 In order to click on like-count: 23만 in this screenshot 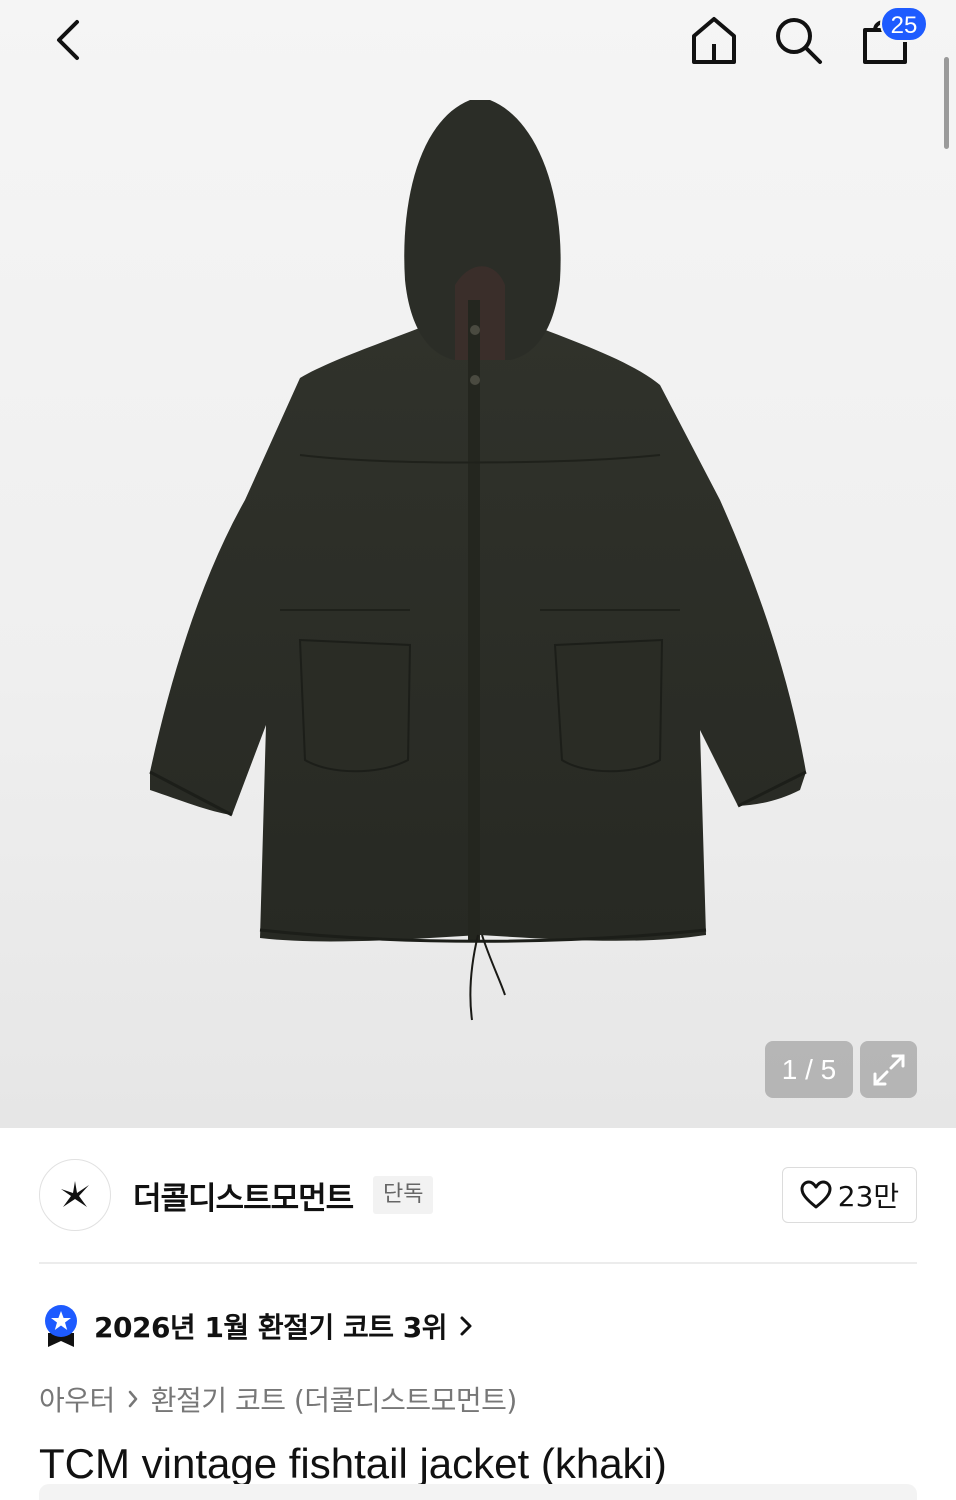, I will do `click(868, 1196)`.